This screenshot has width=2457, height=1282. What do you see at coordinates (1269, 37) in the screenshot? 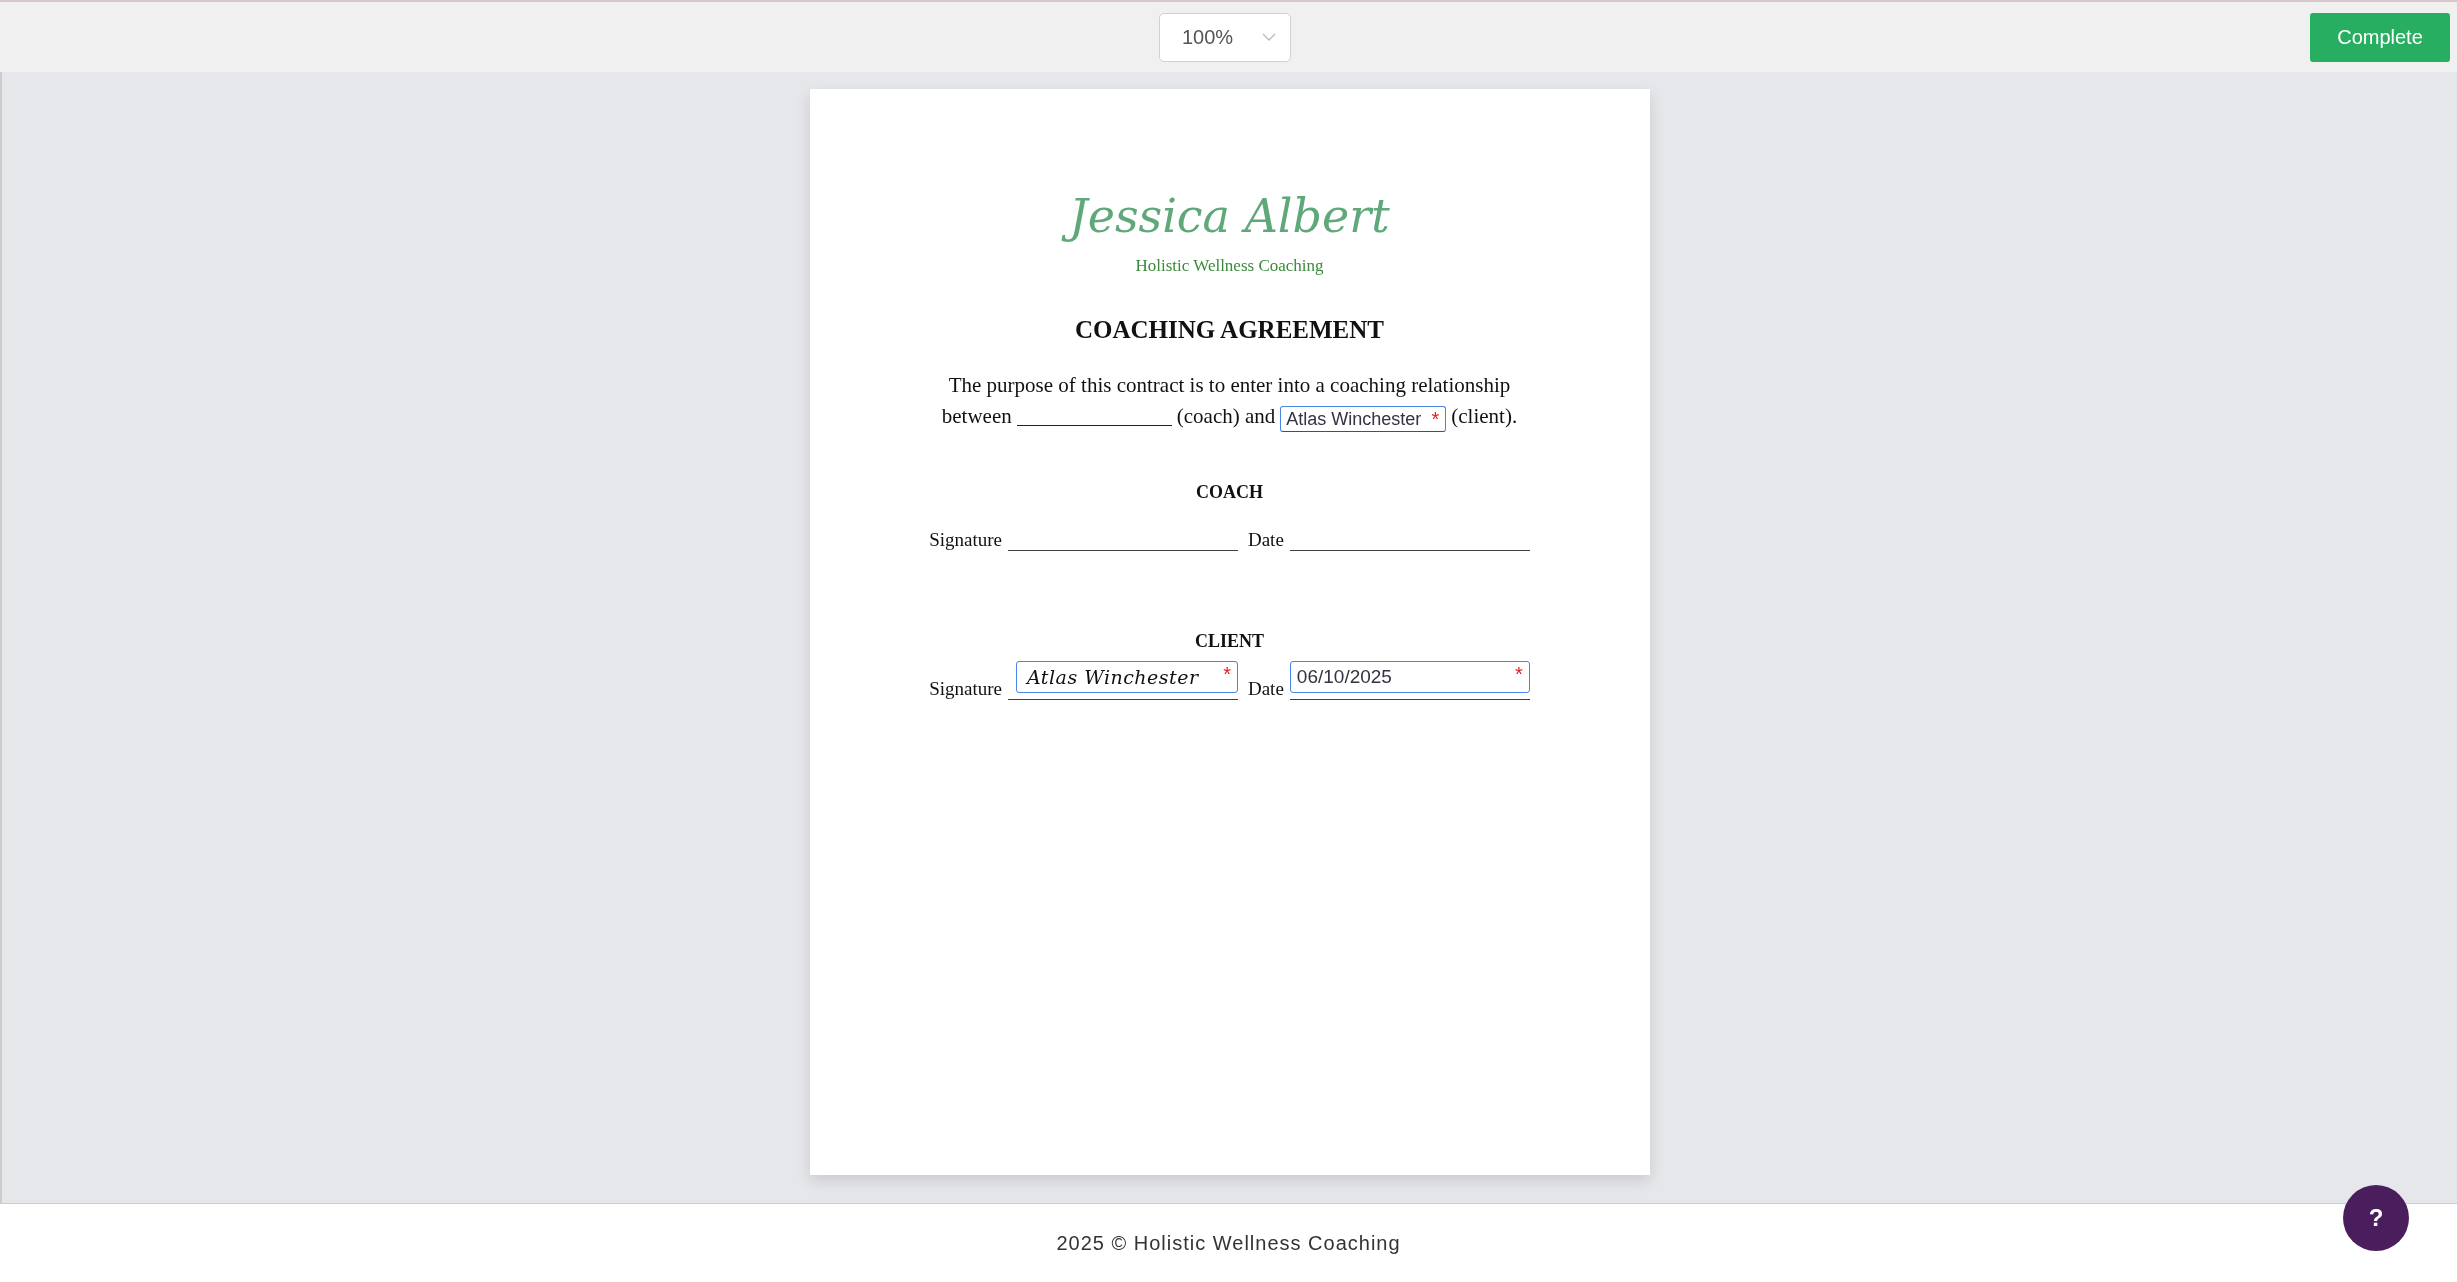
I see `chevron-down-icon` at bounding box center [1269, 37].